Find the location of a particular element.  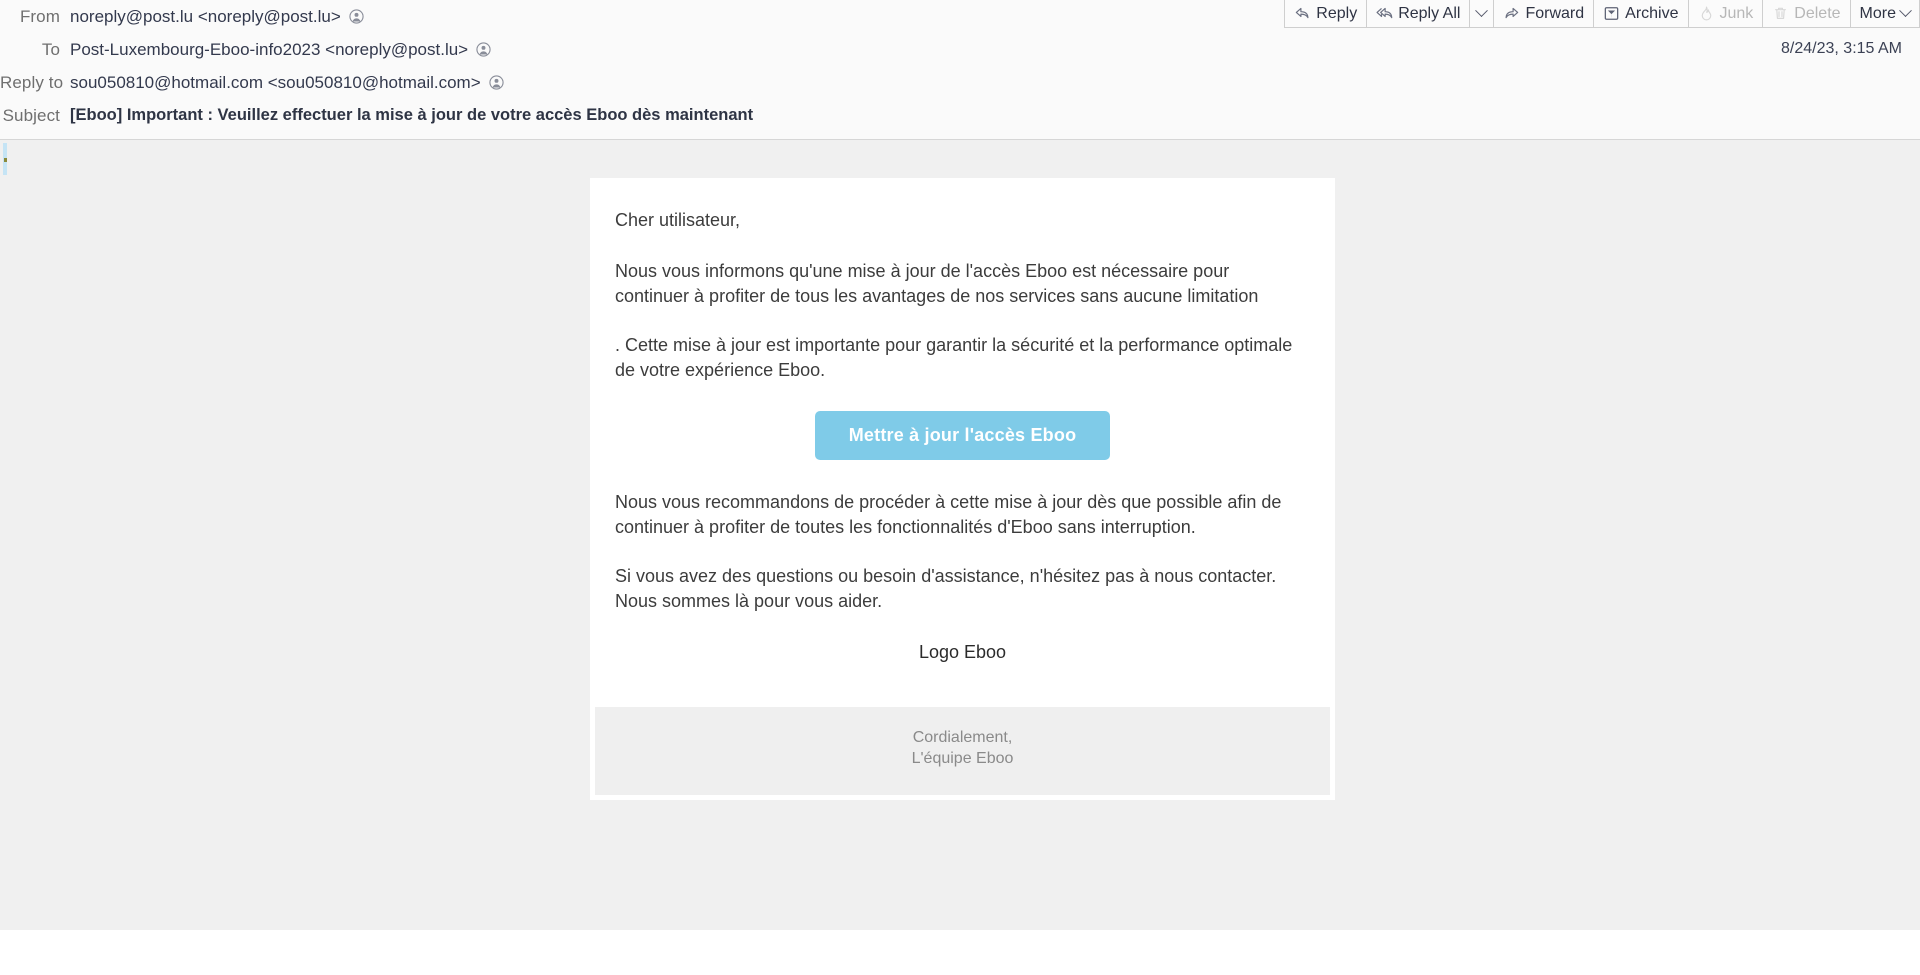

update-access-button: Mettre à jour l'accès Eboo is located at coordinates (962, 435).